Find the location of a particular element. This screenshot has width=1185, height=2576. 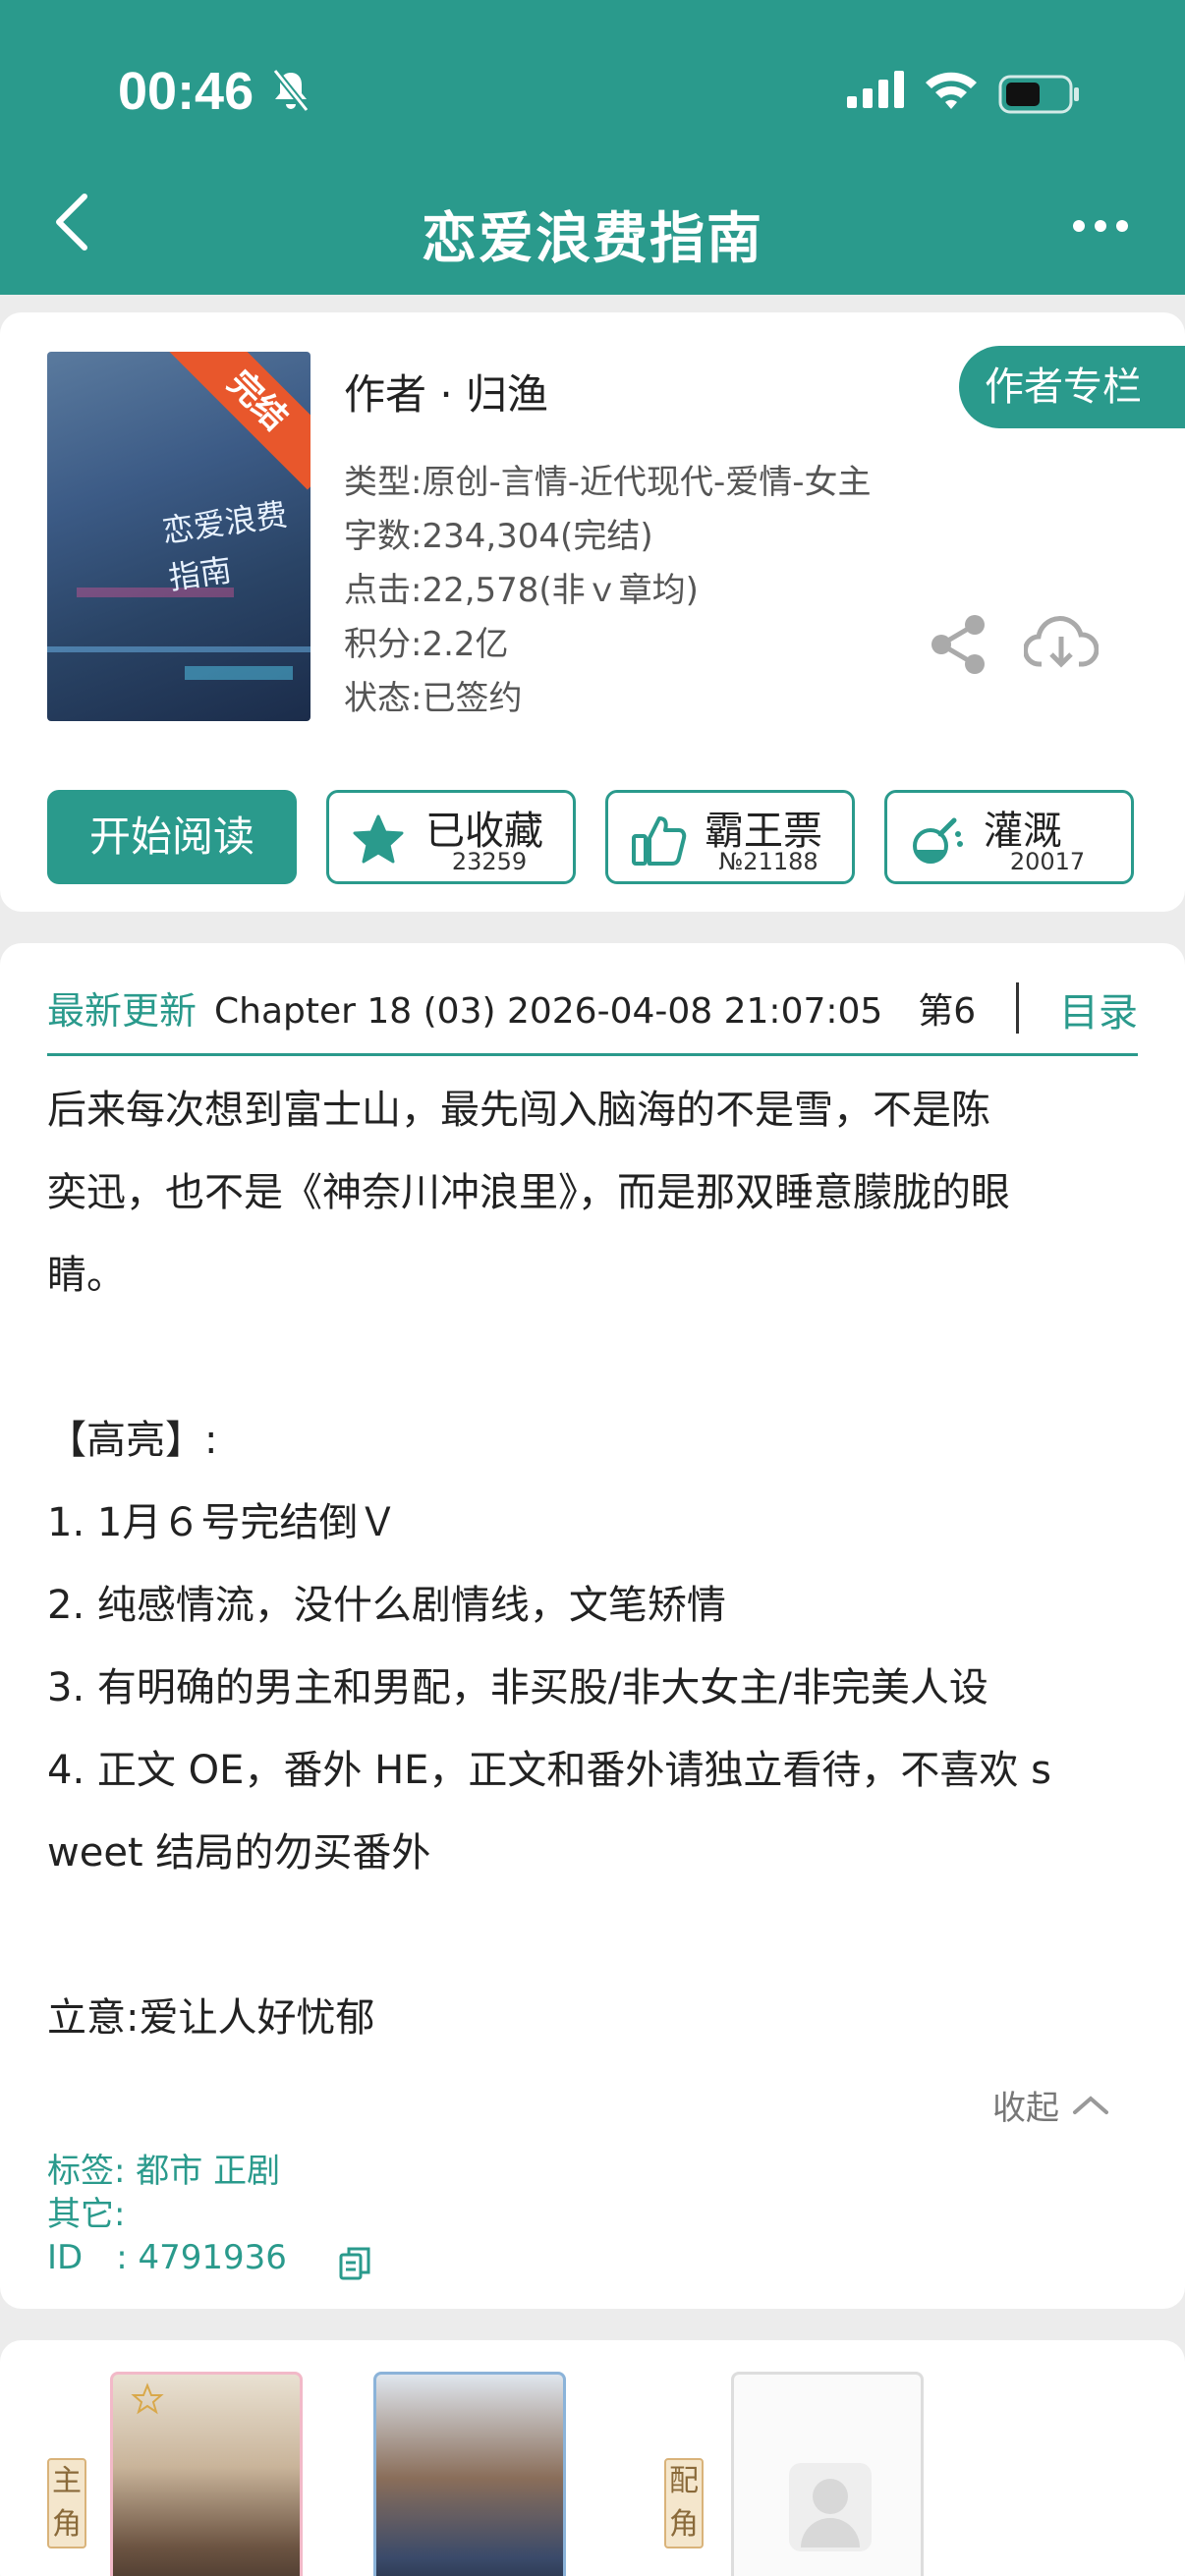

favorite-count: 23259 is located at coordinates (490, 861).